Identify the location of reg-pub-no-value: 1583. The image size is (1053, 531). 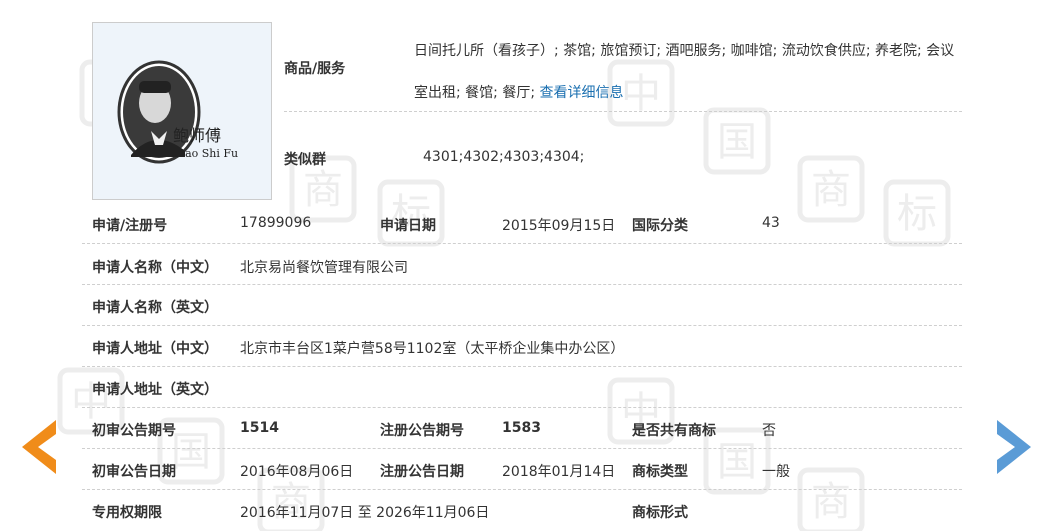
(521, 428).